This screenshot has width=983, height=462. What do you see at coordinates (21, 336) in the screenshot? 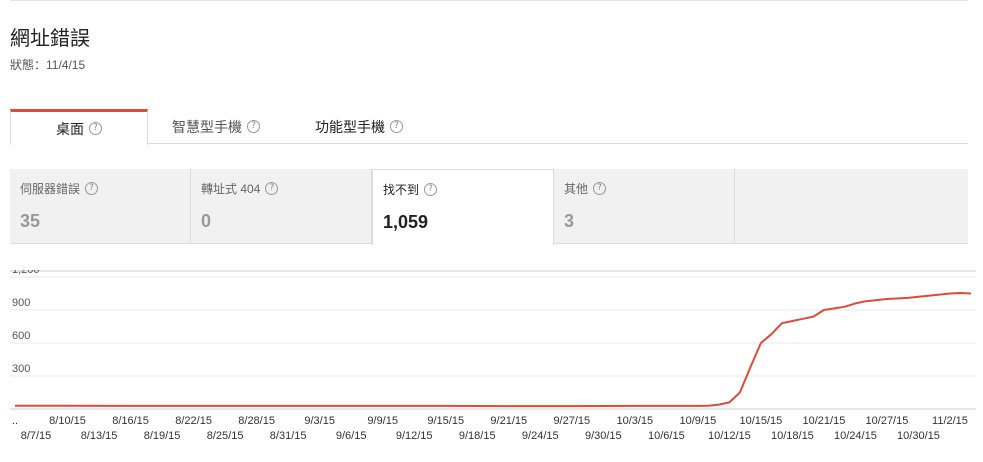
I see `y-tick-label: 600` at bounding box center [21, 336].